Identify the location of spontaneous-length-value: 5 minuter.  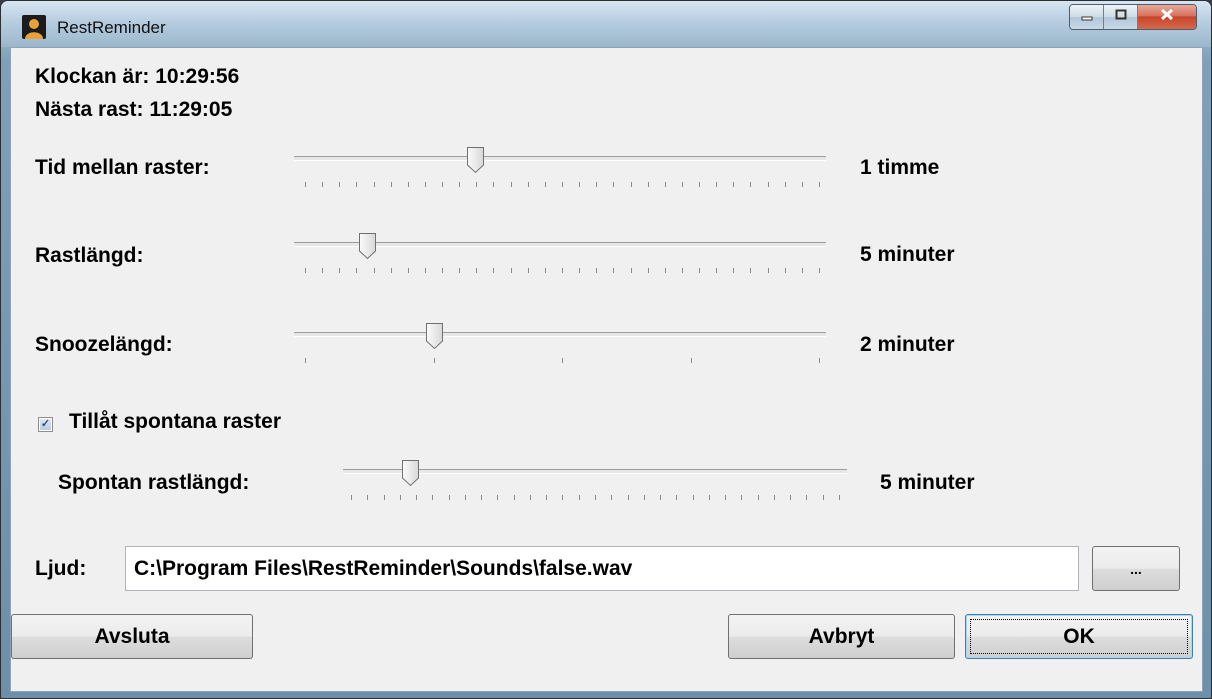
(927, 482).